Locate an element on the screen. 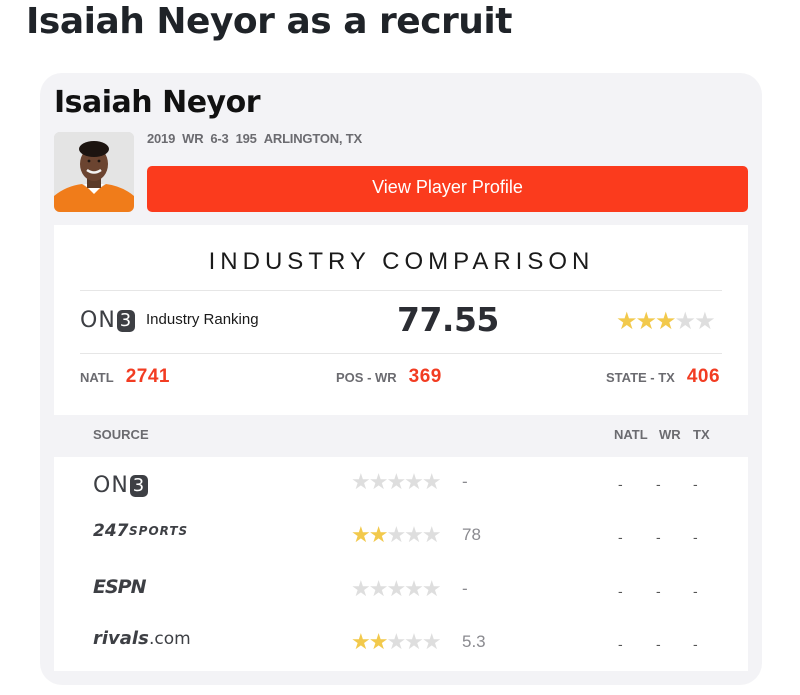  industry-score: 77.55 is located at coordinates (448, 319).